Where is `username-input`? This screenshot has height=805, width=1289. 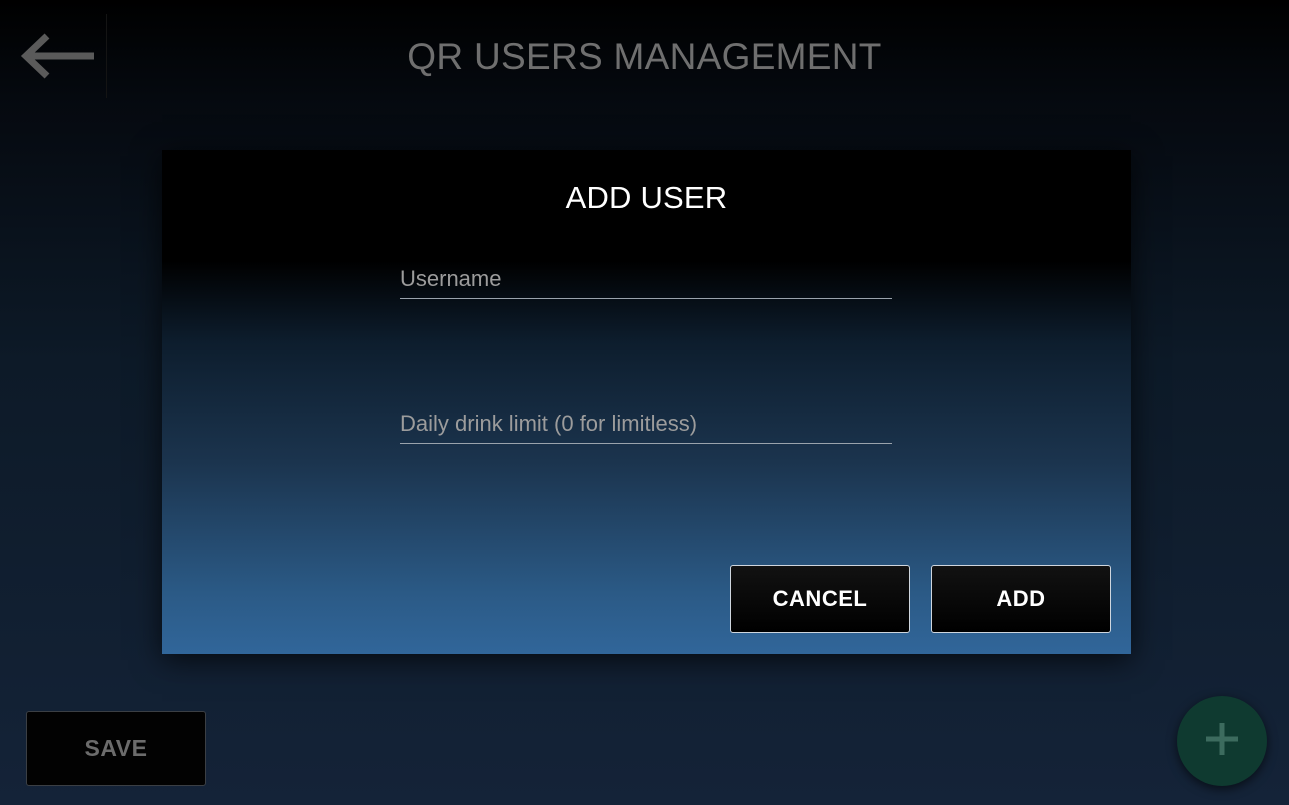
username-input is located at coordinates (646, 279).